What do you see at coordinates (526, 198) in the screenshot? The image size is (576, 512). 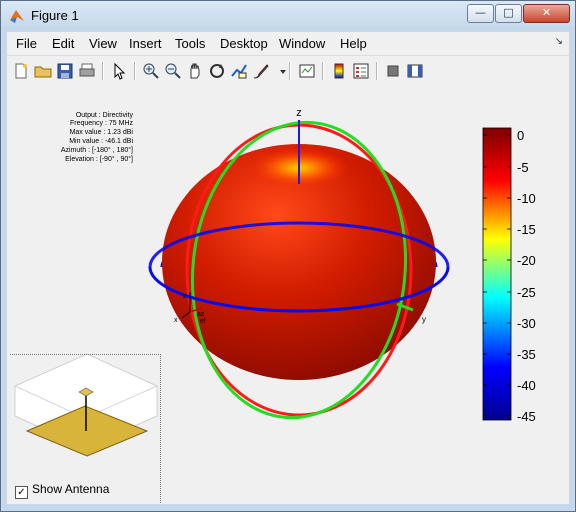 I see `colorbar-tick-2: -10` at bounding box center [526, 198].